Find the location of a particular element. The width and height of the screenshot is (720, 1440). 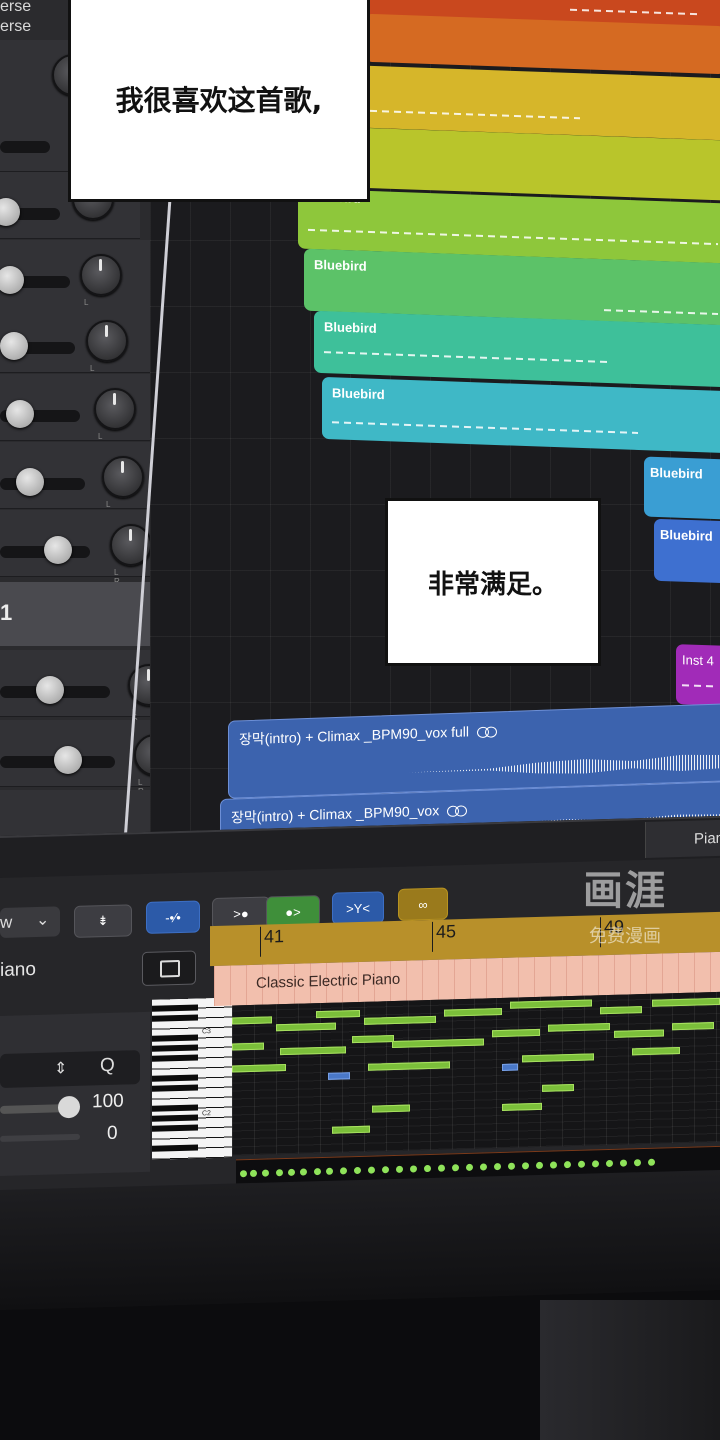

inspector-panel is located at coordinates (75, 1093).